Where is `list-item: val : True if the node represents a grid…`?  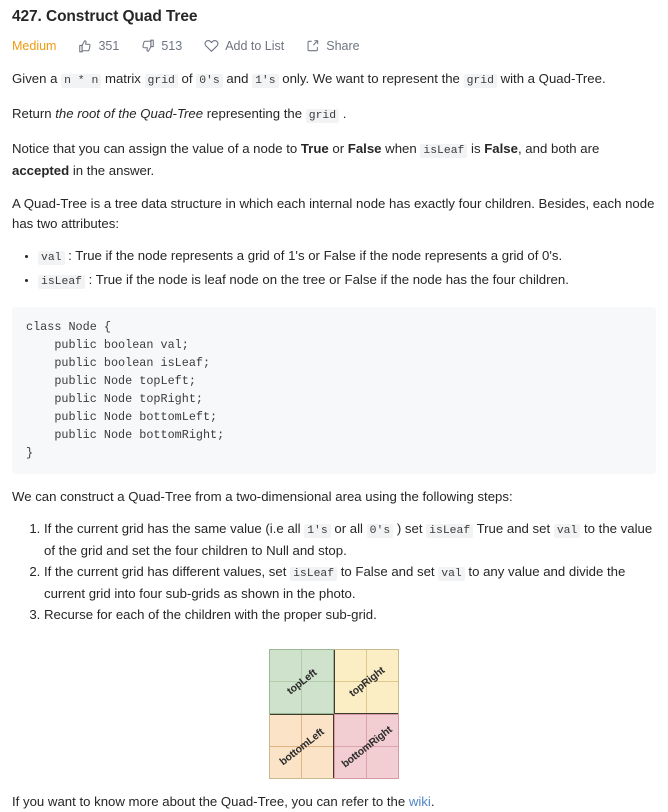 list-item: val : True if the node represents a grid… is located at coordinates (347, 257).